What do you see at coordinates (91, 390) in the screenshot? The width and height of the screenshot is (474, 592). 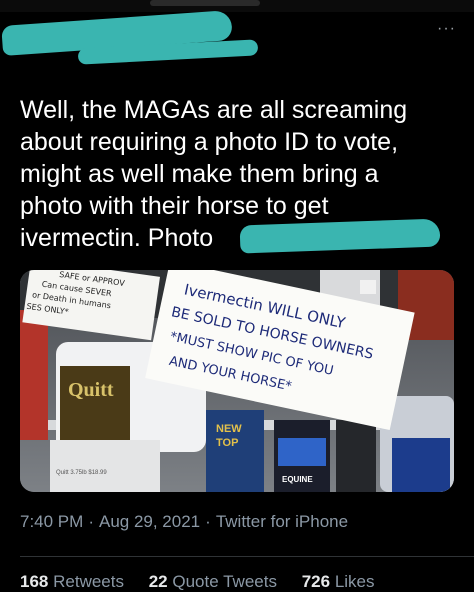 I see `bucket-brand-text: Quitt` at bounding box center [91, 390].